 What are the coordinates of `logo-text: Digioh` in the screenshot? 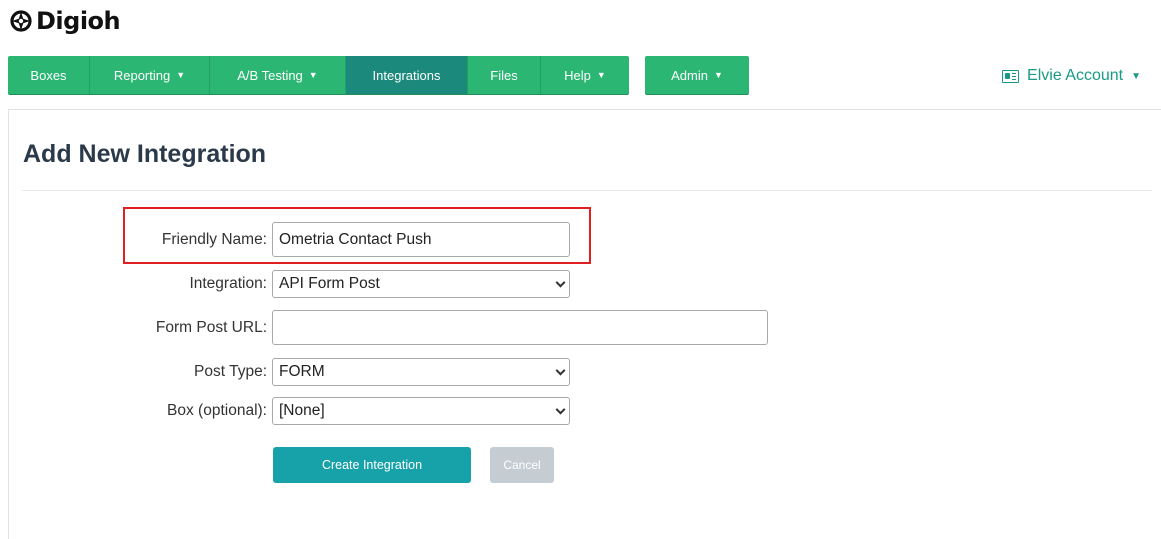 It's located at (78, 21).